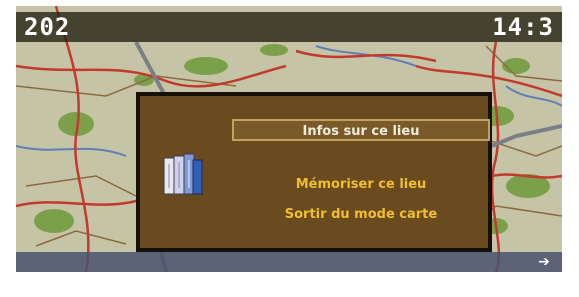 The image size is (579, 297). I want to click on road-number: 202, so click(47, 27).